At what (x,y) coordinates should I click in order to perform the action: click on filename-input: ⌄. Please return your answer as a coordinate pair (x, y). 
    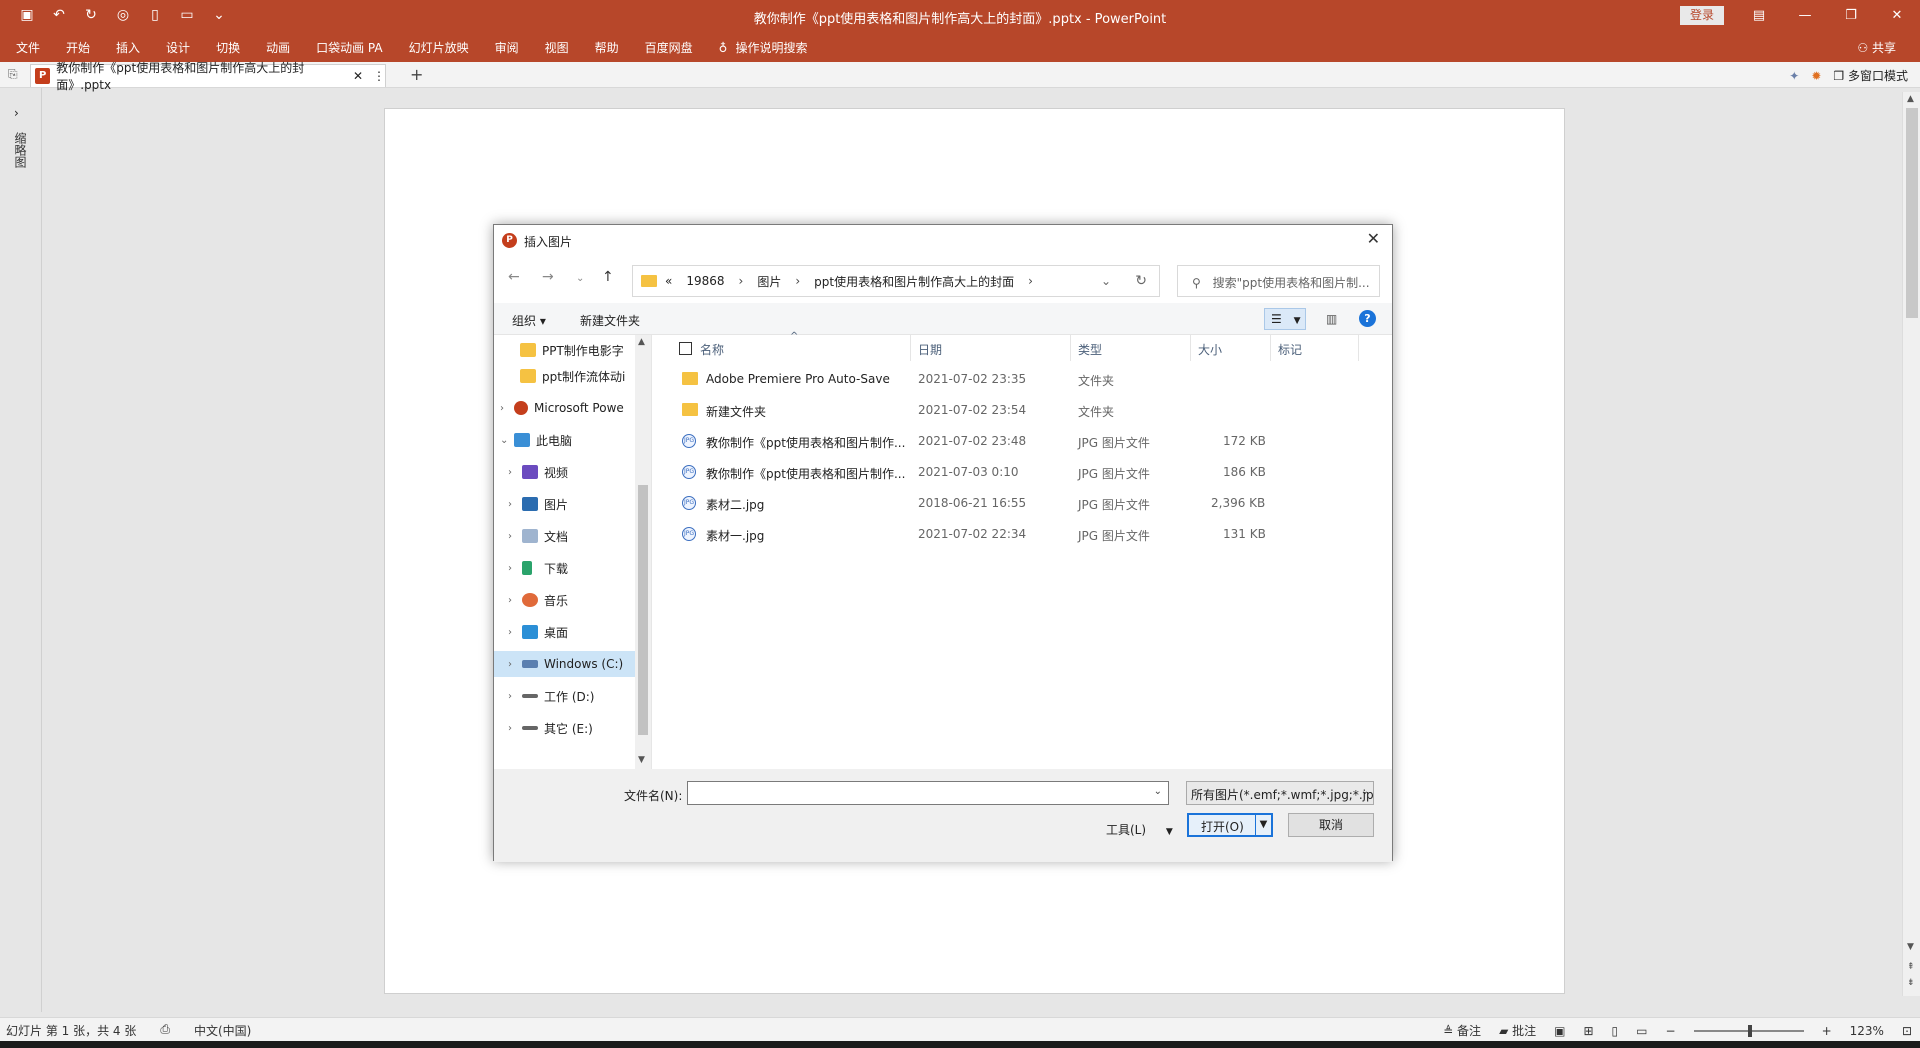
    Looking at the image, I should click on (928, 793).